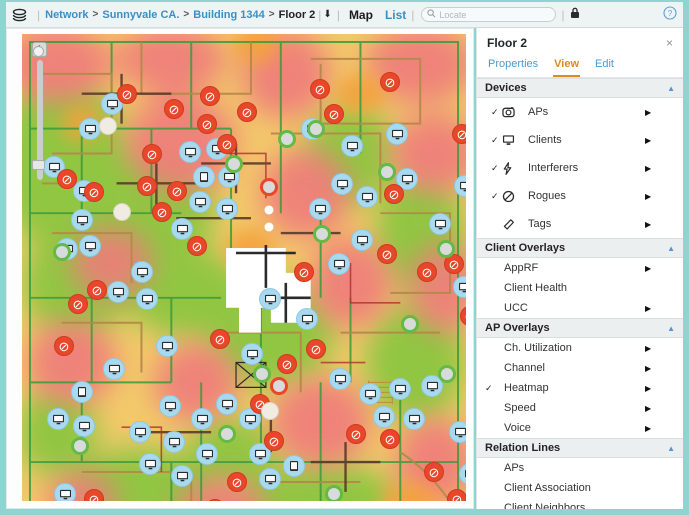 The image size is (689, 515). I want to click on sidebar-item-relation-aps: APs, so click(580, 468).